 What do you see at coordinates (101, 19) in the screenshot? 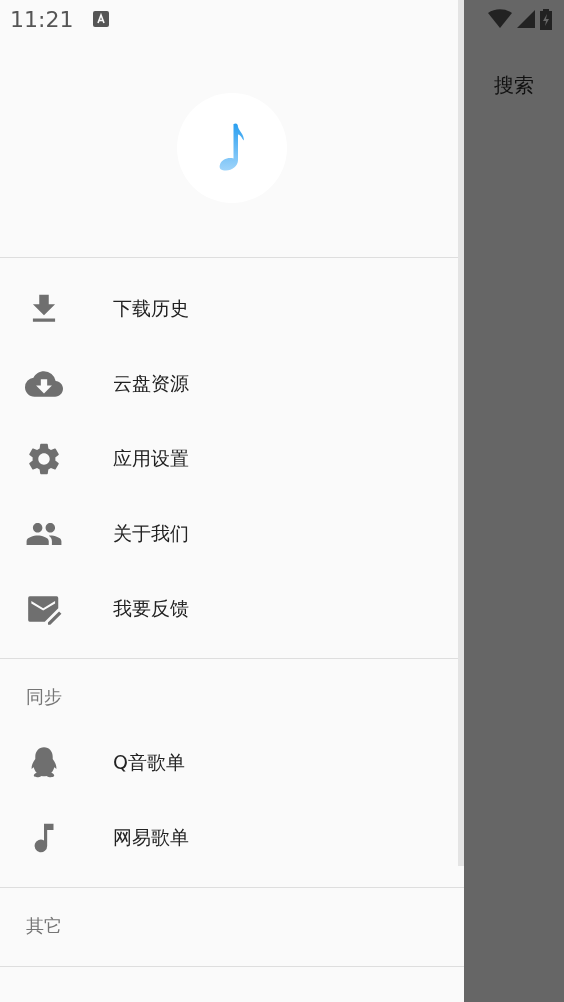
I see `keyboard-notification-icon` at bounding box center [101, 19].